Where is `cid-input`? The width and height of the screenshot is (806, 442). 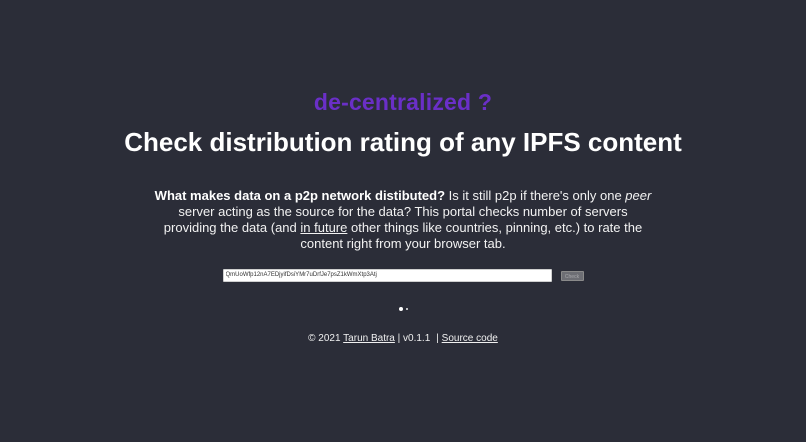
cid-input is located at coordinates (387, 275).